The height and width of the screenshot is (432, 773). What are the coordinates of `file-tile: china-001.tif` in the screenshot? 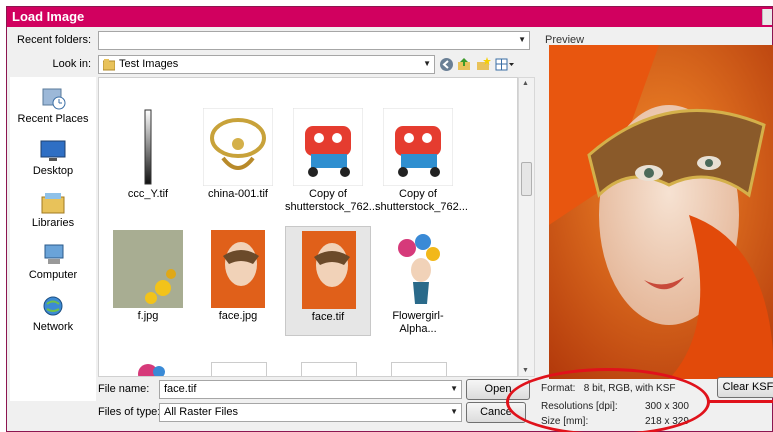 It's located at (238, 159).